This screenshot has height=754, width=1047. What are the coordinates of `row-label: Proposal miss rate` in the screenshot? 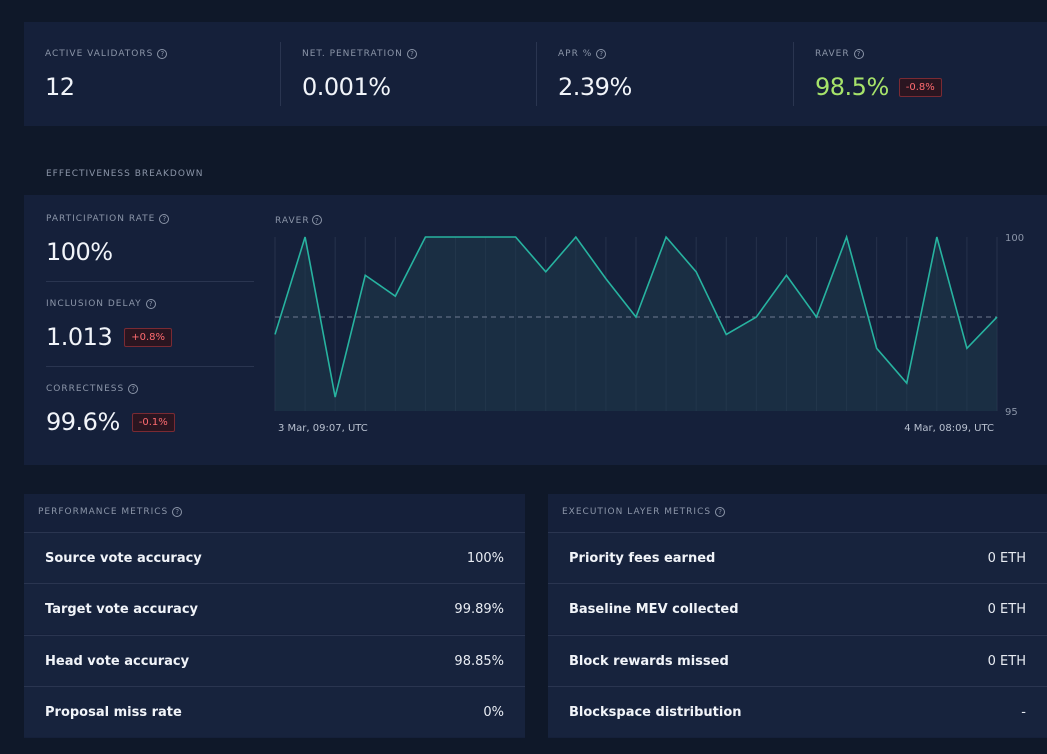 It's located at (113, 712).